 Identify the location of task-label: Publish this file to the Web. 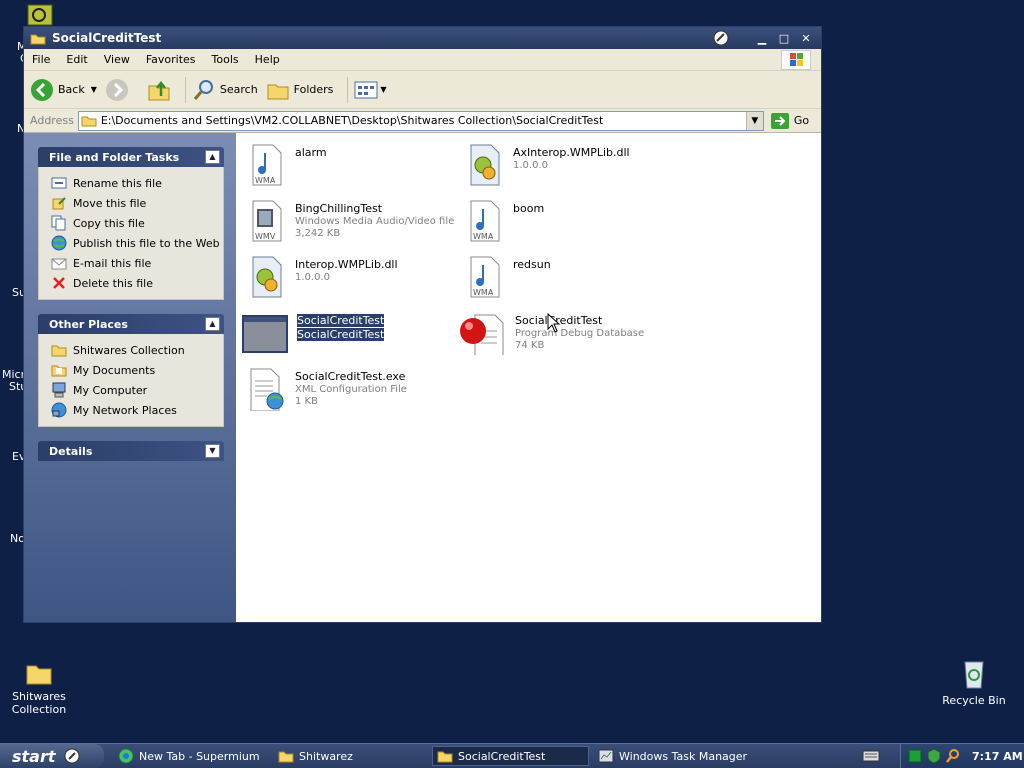
(146, 243).